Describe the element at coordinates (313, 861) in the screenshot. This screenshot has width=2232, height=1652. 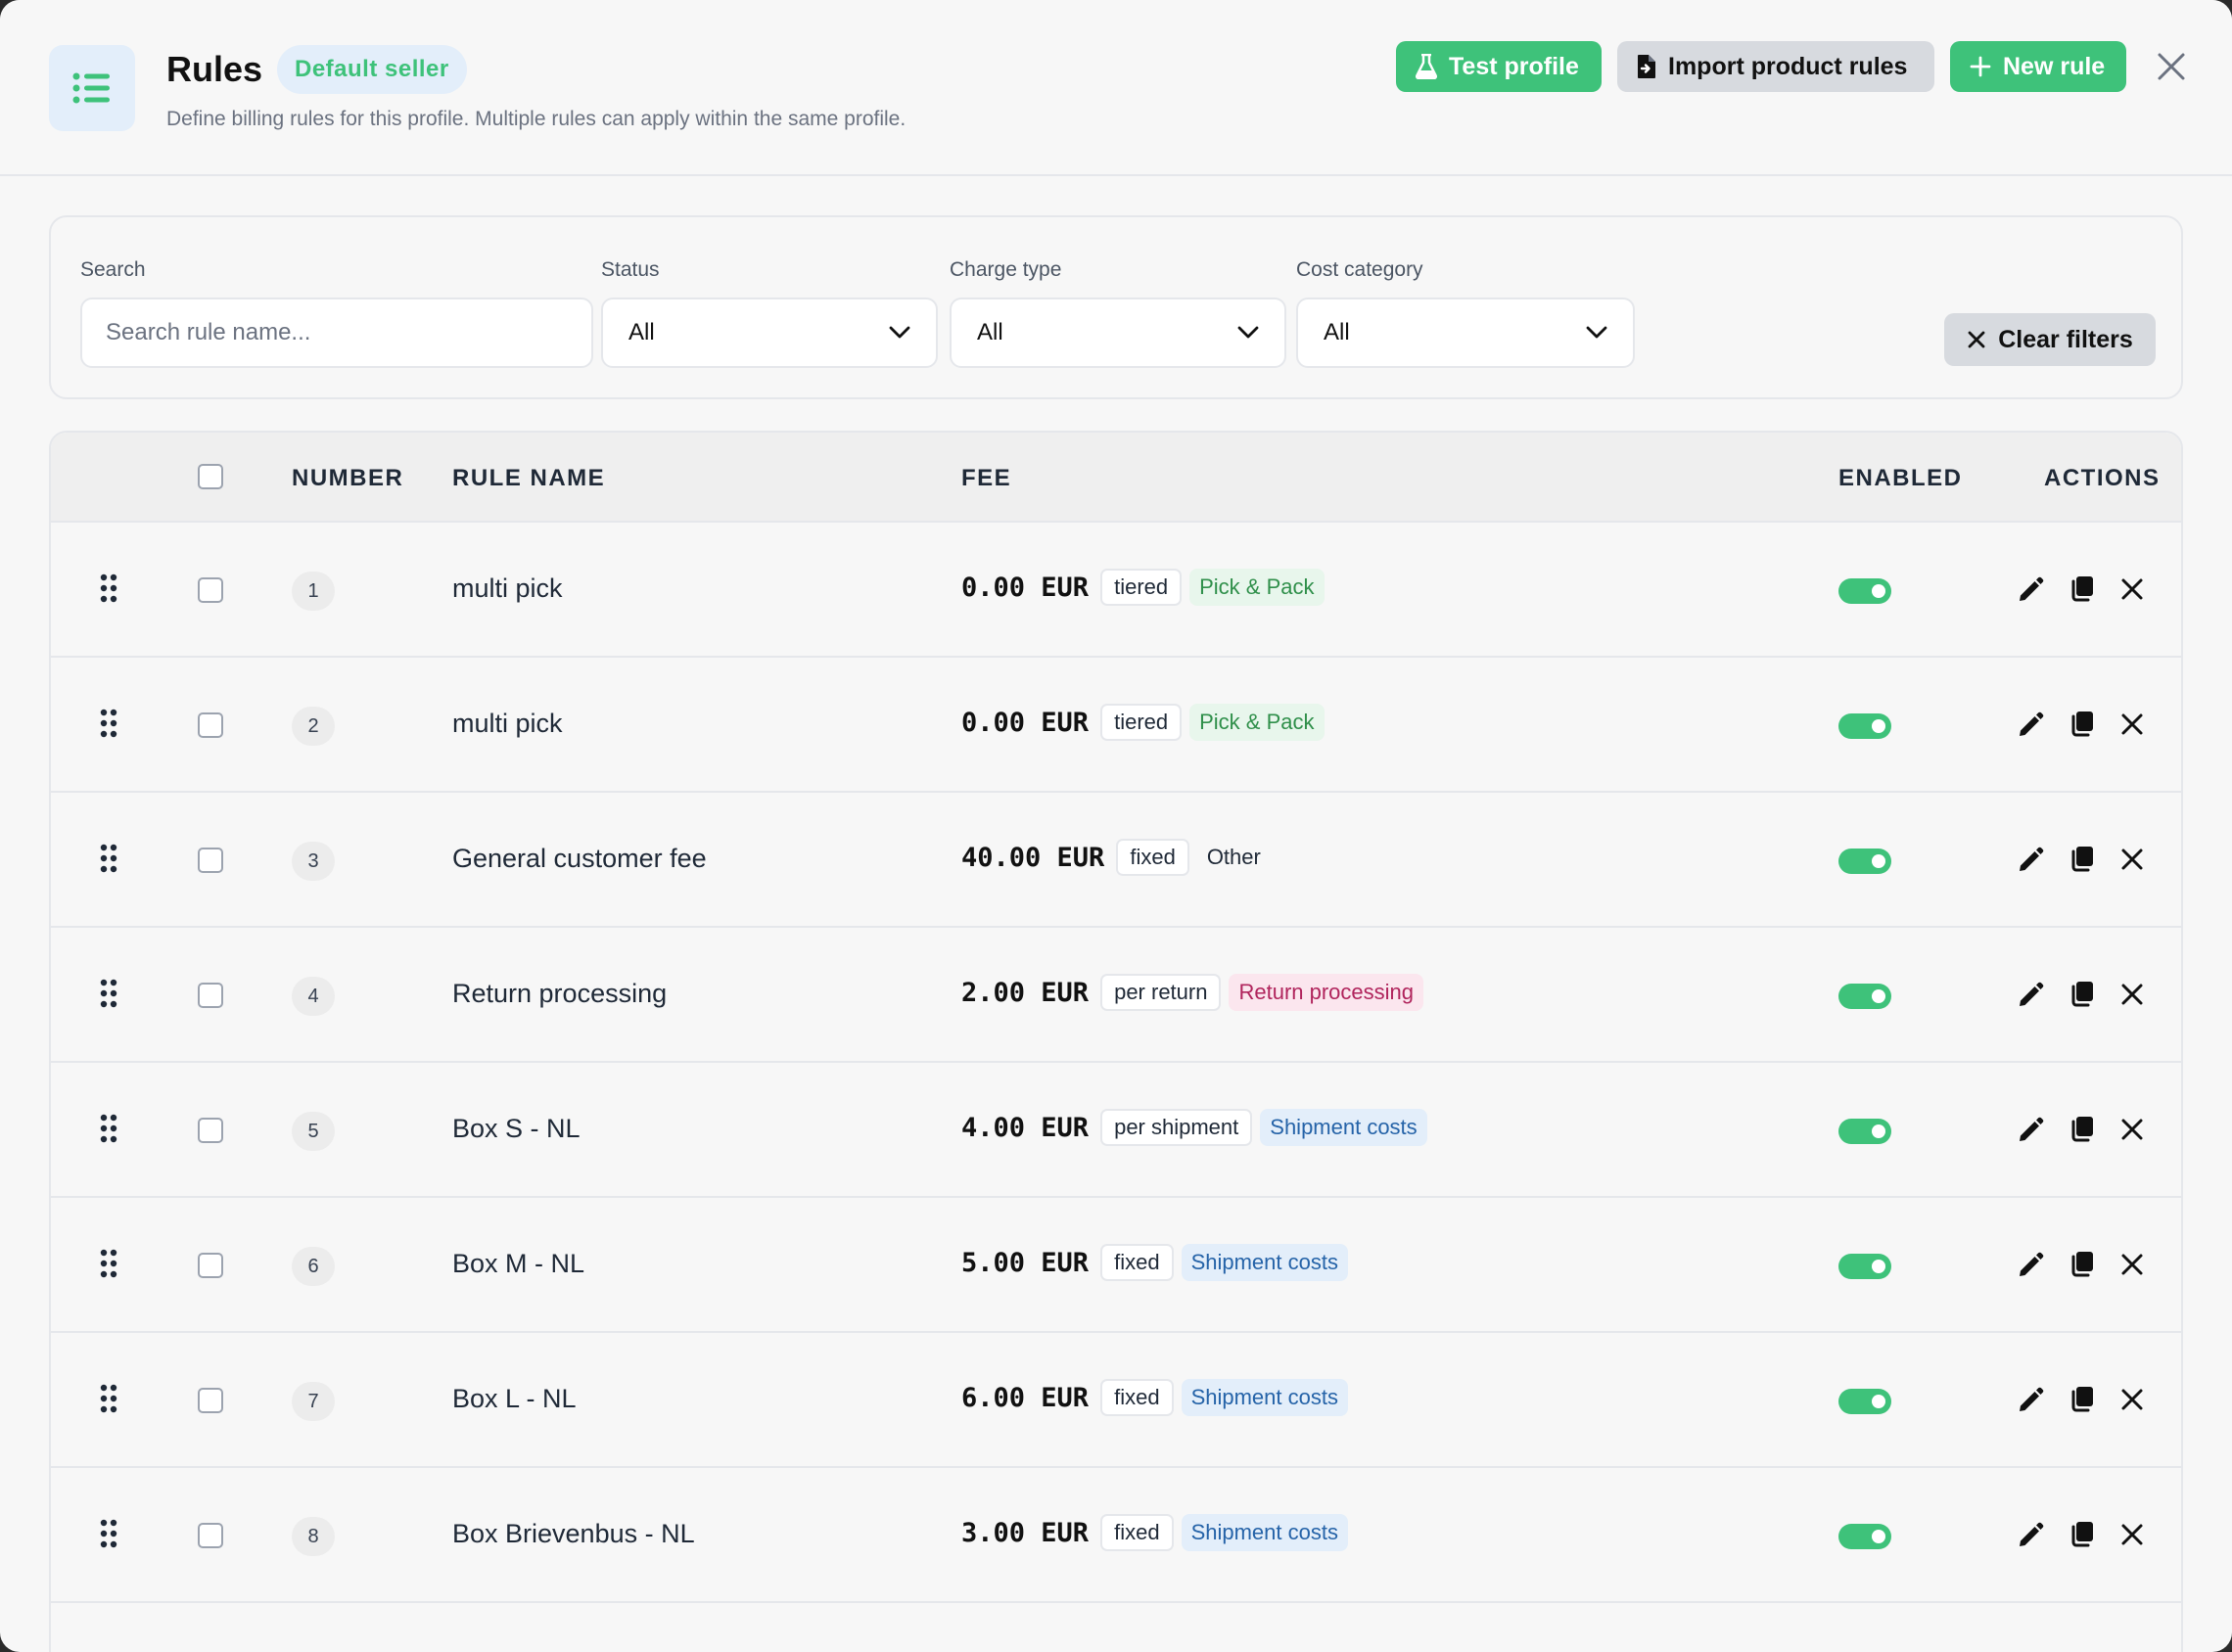
I see `rule-number: 3` at that location.